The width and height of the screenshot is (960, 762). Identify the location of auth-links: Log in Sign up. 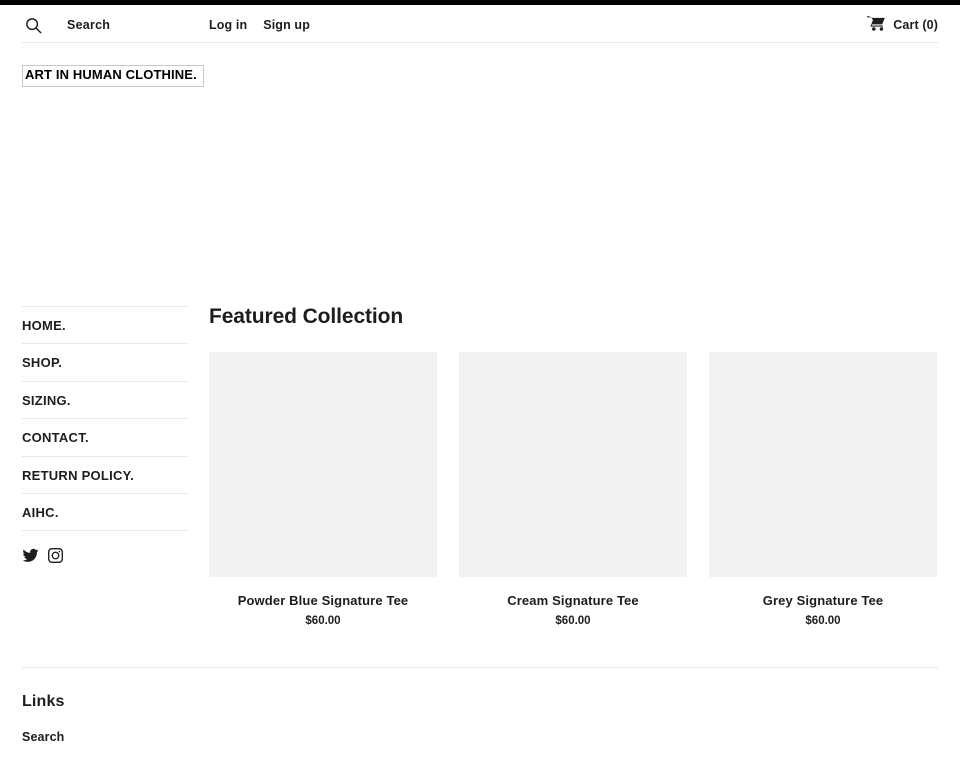
(259, 25).